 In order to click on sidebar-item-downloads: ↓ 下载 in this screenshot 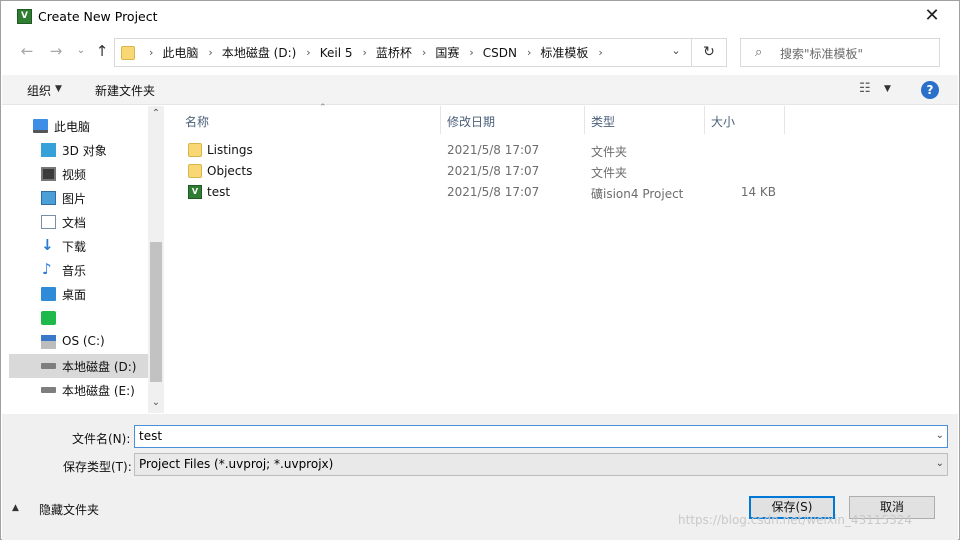, I will do `click(79, 246)`.